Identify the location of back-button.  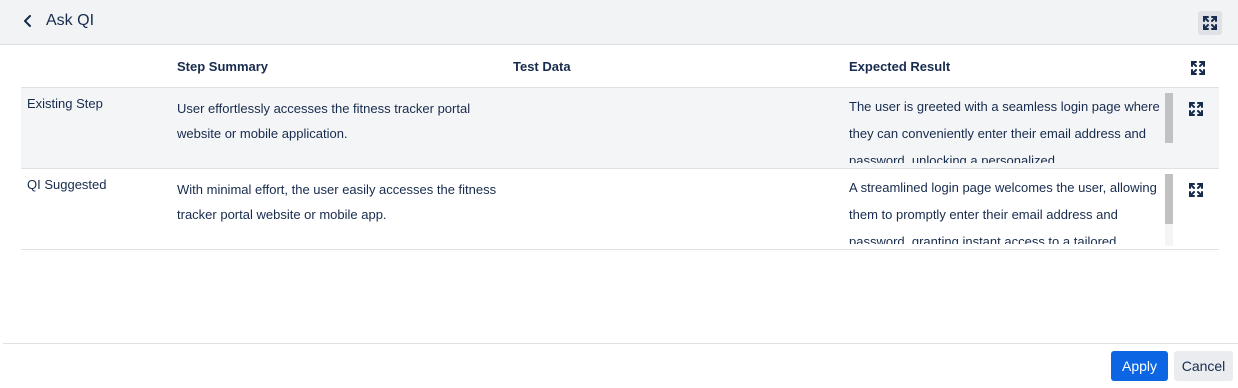
(28, 21).